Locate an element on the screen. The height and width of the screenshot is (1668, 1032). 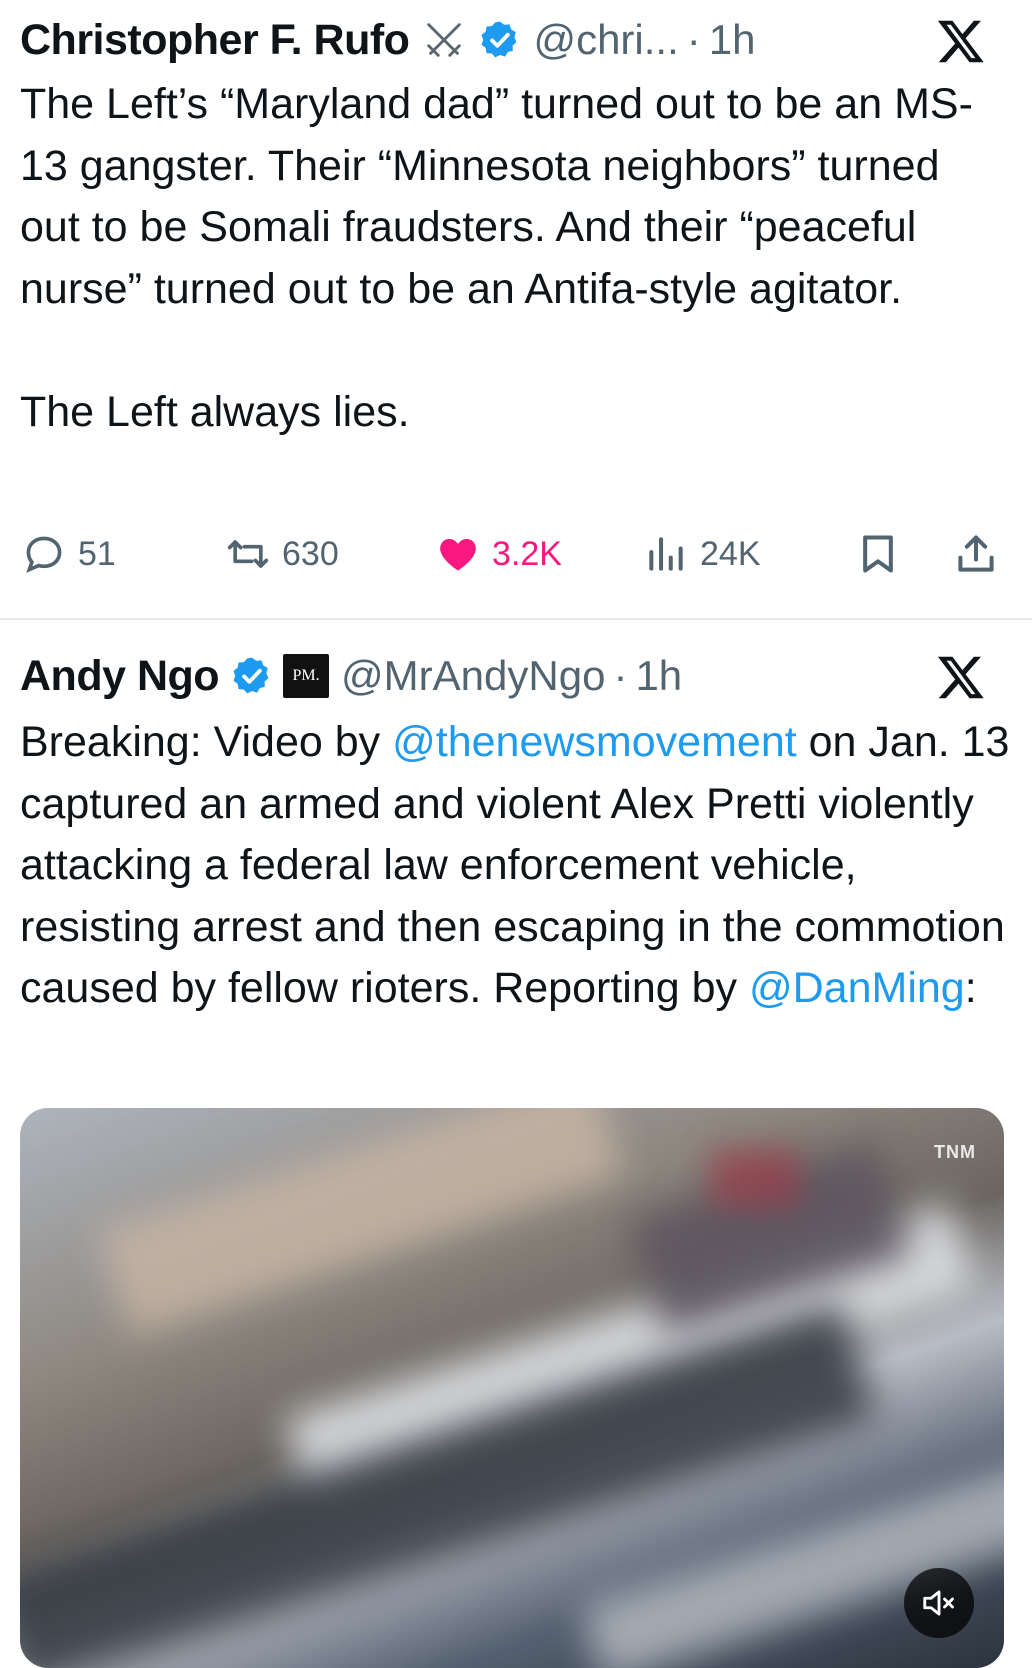
tweet-text-segment: Breaking: Video by is located at coordinates (206, 742).